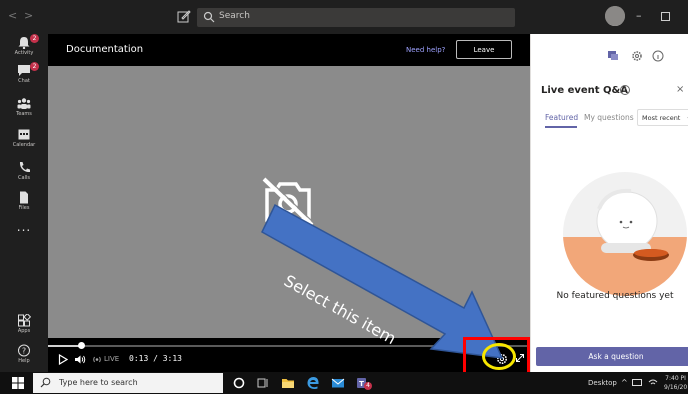 The height and width of the screenshot is (394, 688). Describe the element at coordinates (82, 345) in the screenshot. I see `progress-knob` at that location.